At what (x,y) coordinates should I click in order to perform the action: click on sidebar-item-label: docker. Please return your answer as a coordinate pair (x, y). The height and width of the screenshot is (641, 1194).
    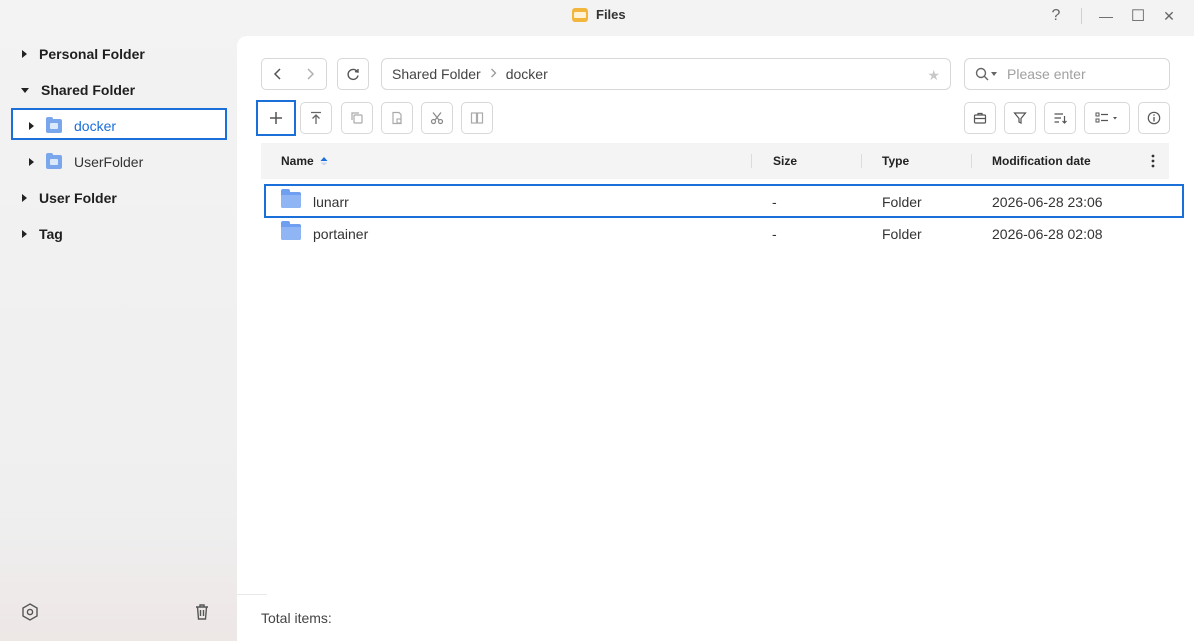
    Looking at the image, I should click on (95, 126).